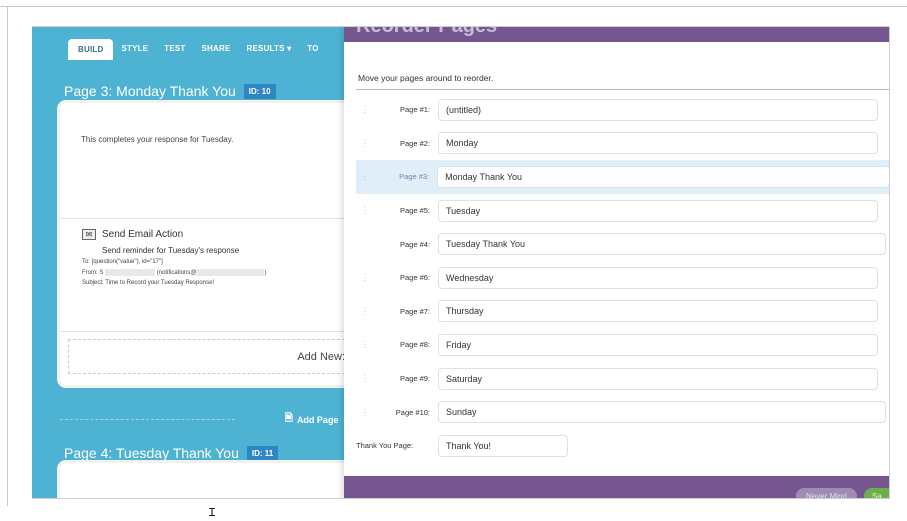 The width and height of the screenshot is (907, 521). What do you see at coordinates (453, 6) in the screenshot?
I see `top-rule` at bounding box center [453, 6].